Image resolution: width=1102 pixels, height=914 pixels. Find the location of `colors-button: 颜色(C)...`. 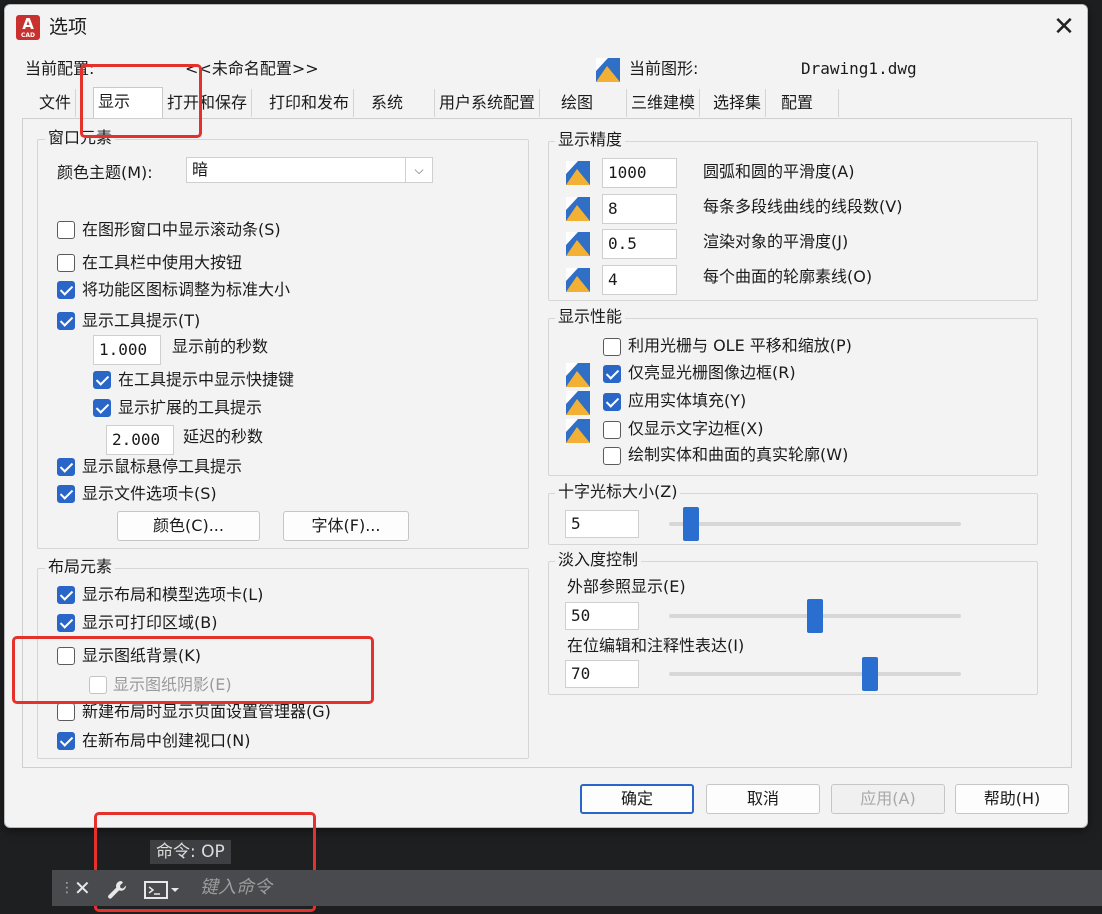

colors-button: 颜色(C)... is located at coordinates (188, 526).